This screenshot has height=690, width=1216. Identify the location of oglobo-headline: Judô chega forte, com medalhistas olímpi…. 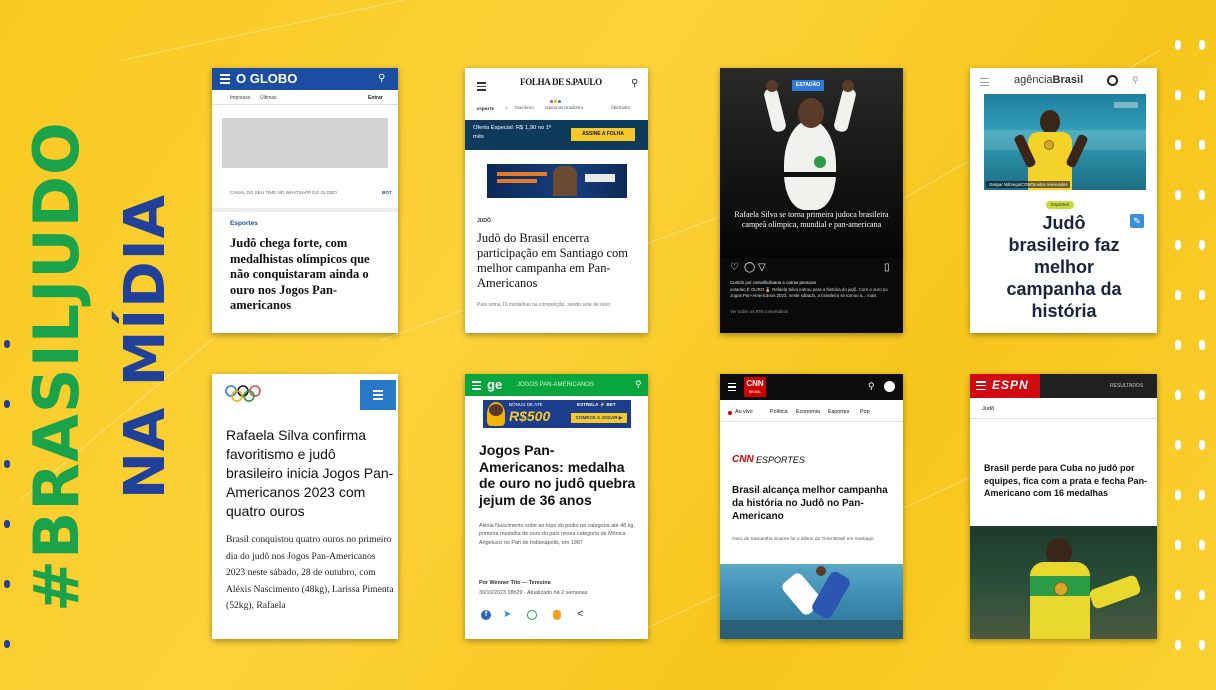
(305, 275).